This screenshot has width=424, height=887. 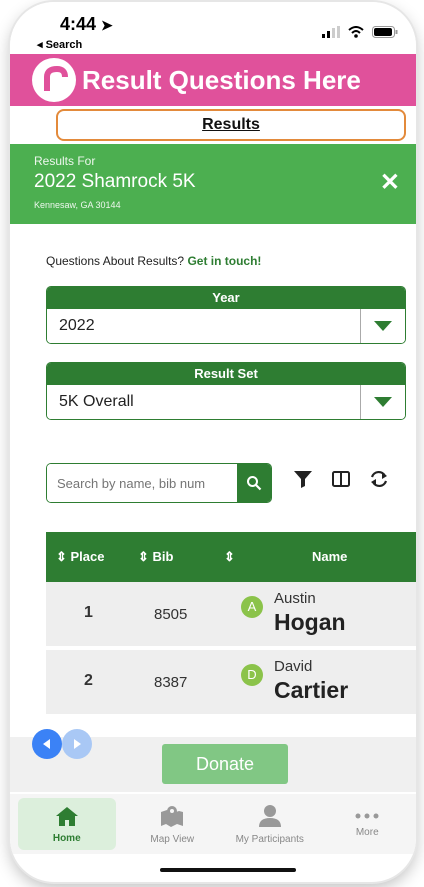 I want to click on tab-home: Home, so click(x=67, y=824).